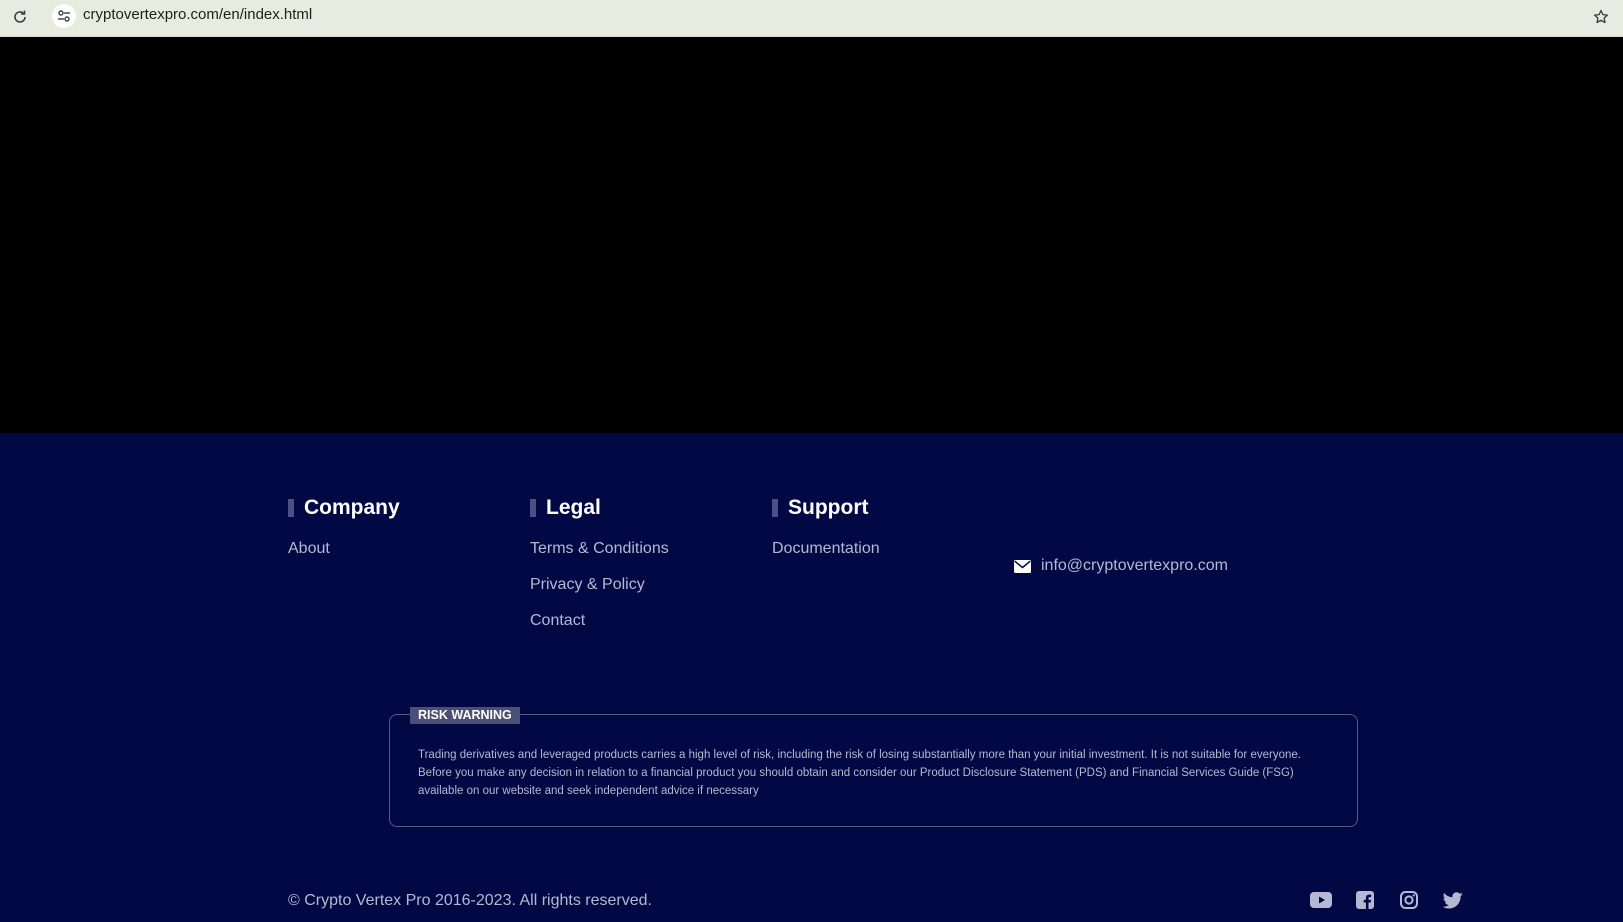  What do you see at coordinates (811, 18) in the screenshot?
I see `browser-toolbar: cryptovertexpro.com/en/index.html` at bounding box center [811, 18].